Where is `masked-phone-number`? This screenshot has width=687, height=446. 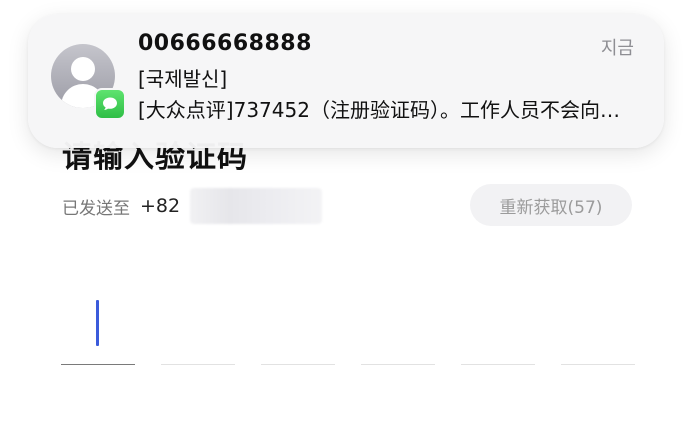
masked-phone-number is located at coordinates (256, 206).